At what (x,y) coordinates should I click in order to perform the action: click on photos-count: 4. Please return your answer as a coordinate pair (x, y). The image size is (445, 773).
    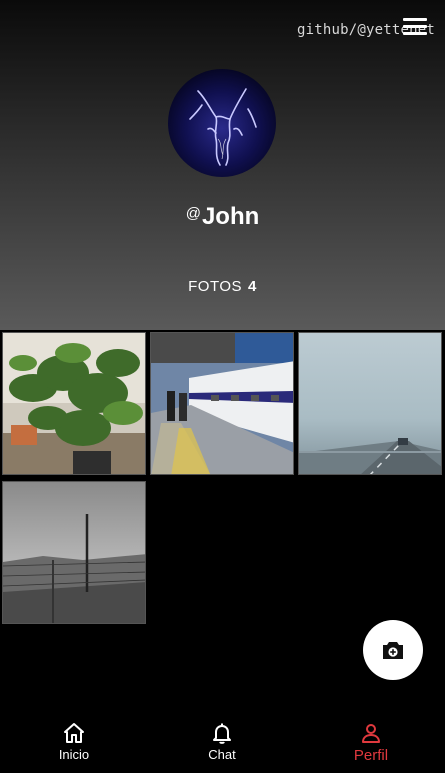
    Looking at the image, I should click on (252, 286).